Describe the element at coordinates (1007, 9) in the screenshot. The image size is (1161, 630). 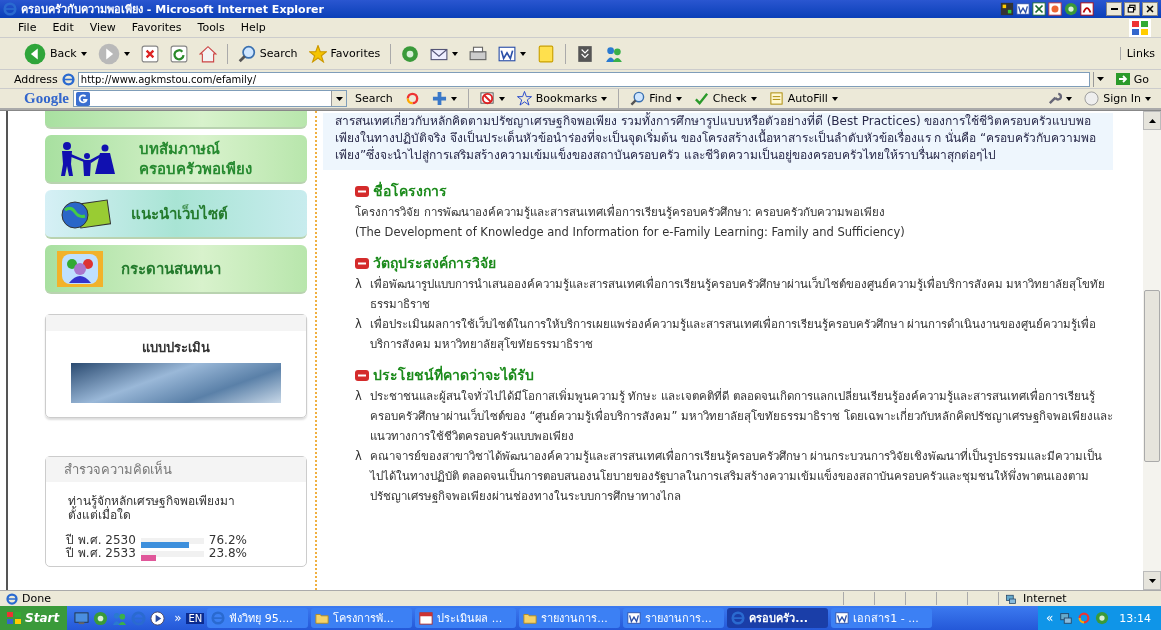
I see `app-icon` at that location.